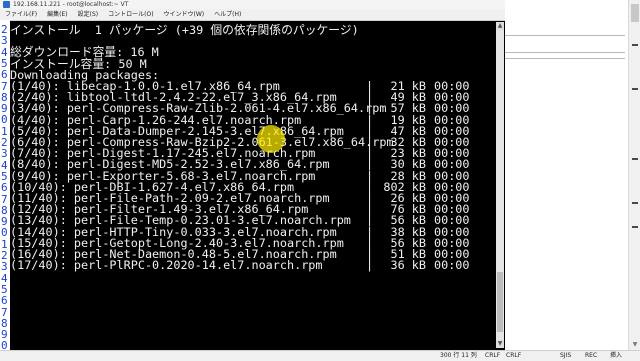 This screenshot has width=640, height=361. What do you see at coordinates (500, 26) in the screenshot?
I see `scroll-up-arrow-icon: ▲` at bounding box center [500, 26].